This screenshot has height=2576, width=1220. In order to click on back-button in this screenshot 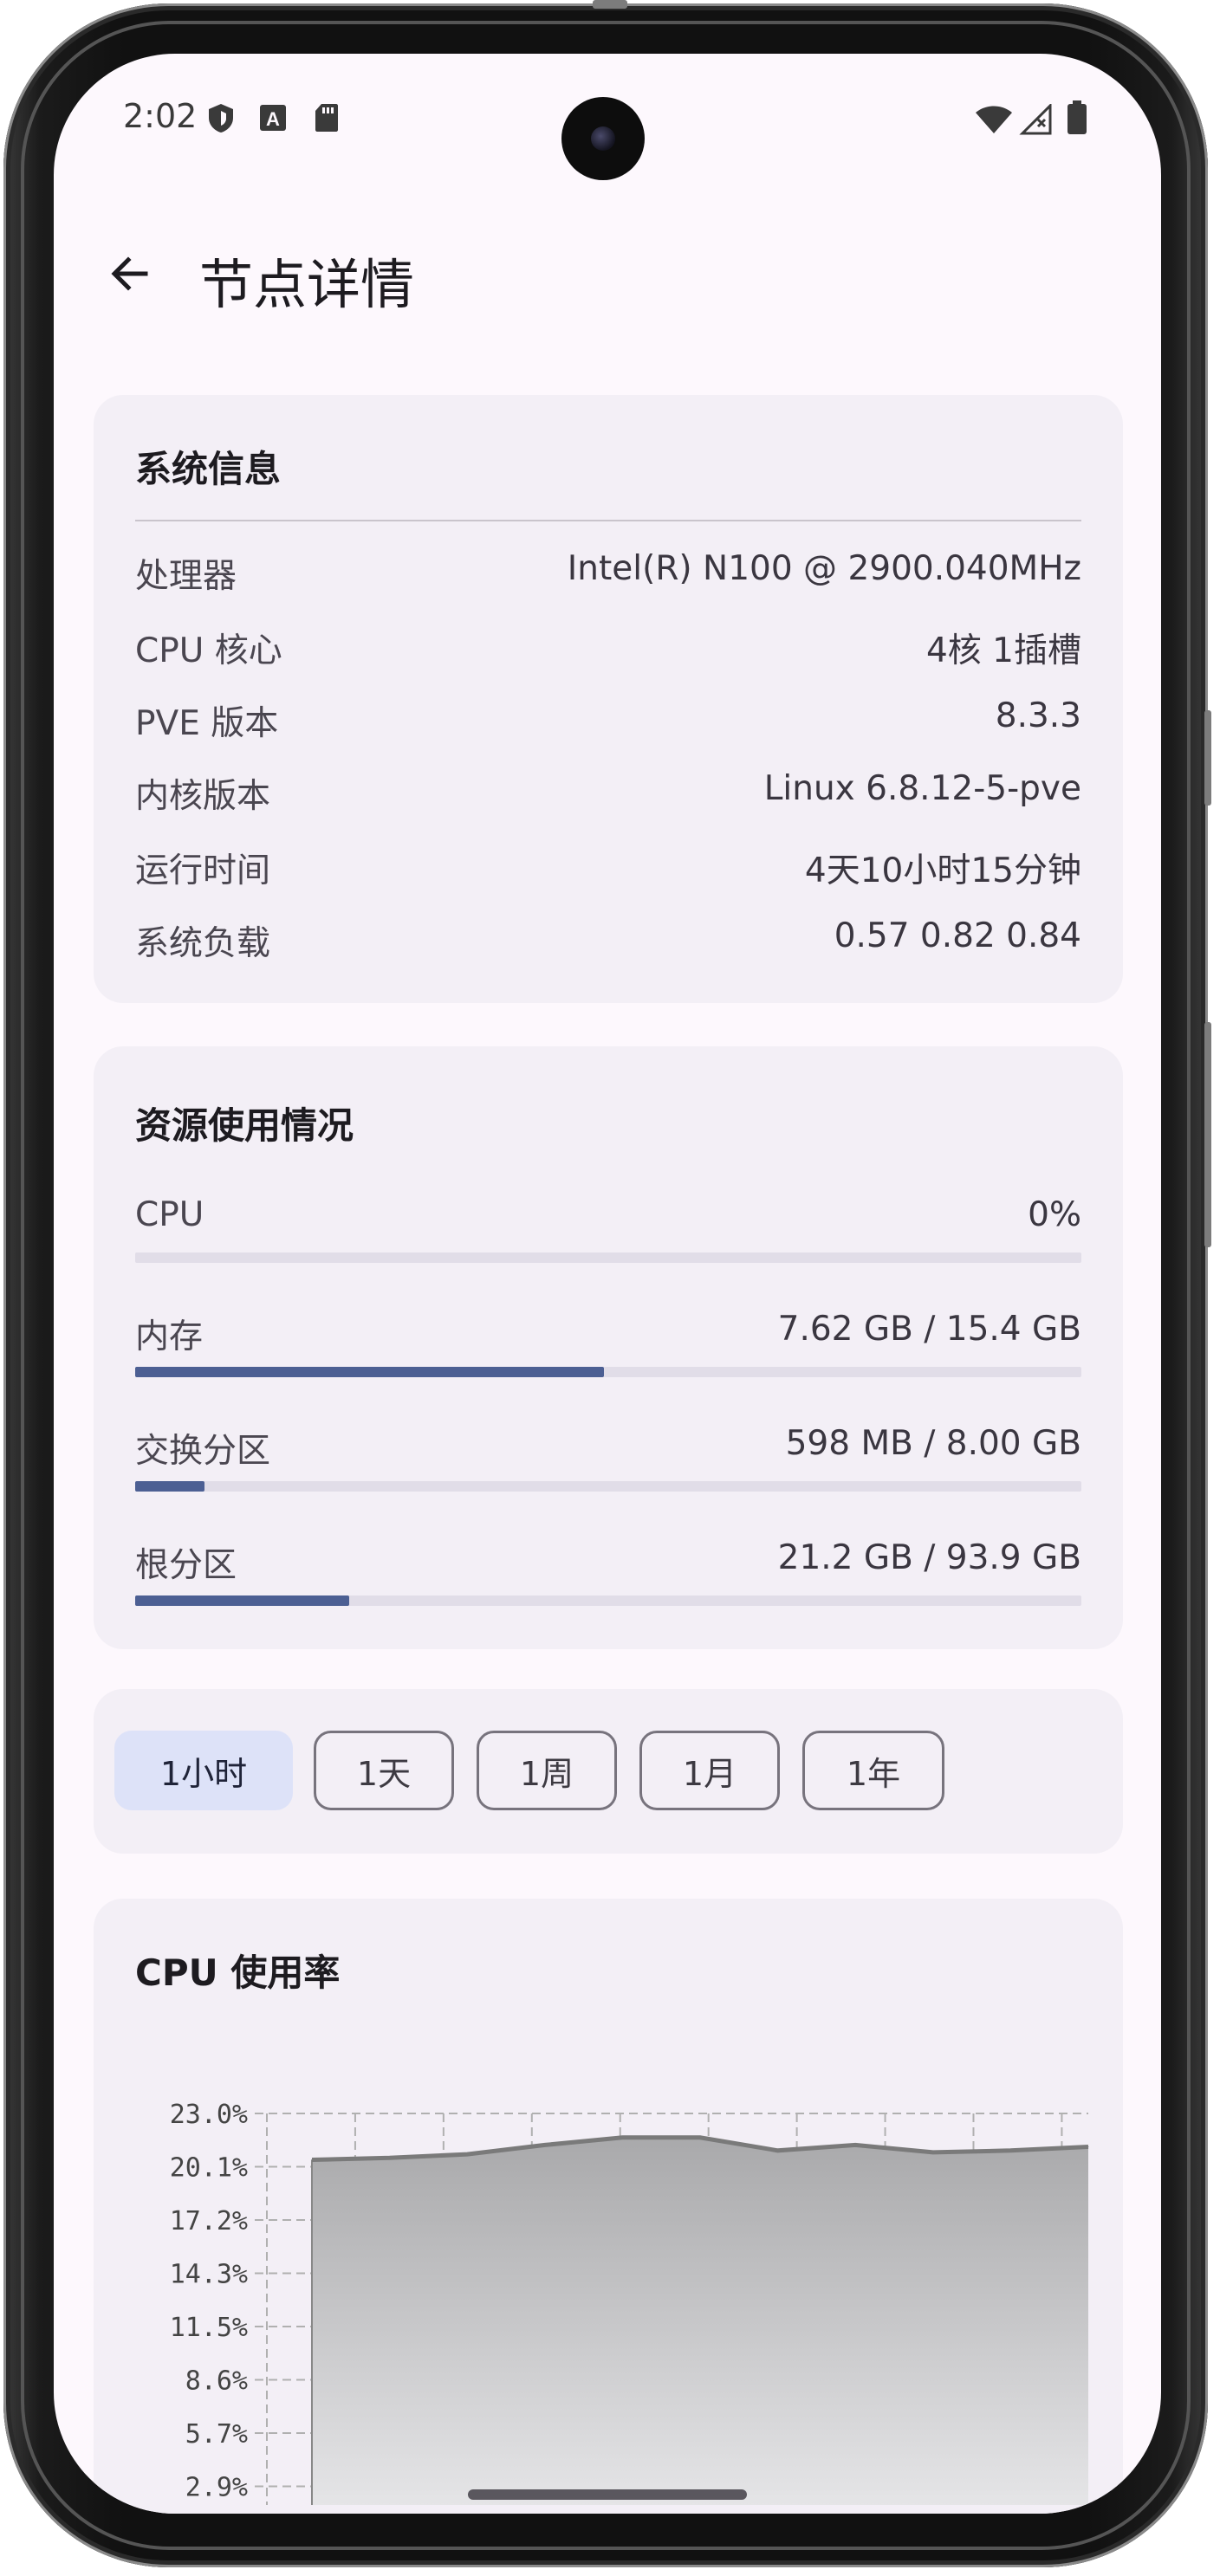, I will do `click(130, 274)`.